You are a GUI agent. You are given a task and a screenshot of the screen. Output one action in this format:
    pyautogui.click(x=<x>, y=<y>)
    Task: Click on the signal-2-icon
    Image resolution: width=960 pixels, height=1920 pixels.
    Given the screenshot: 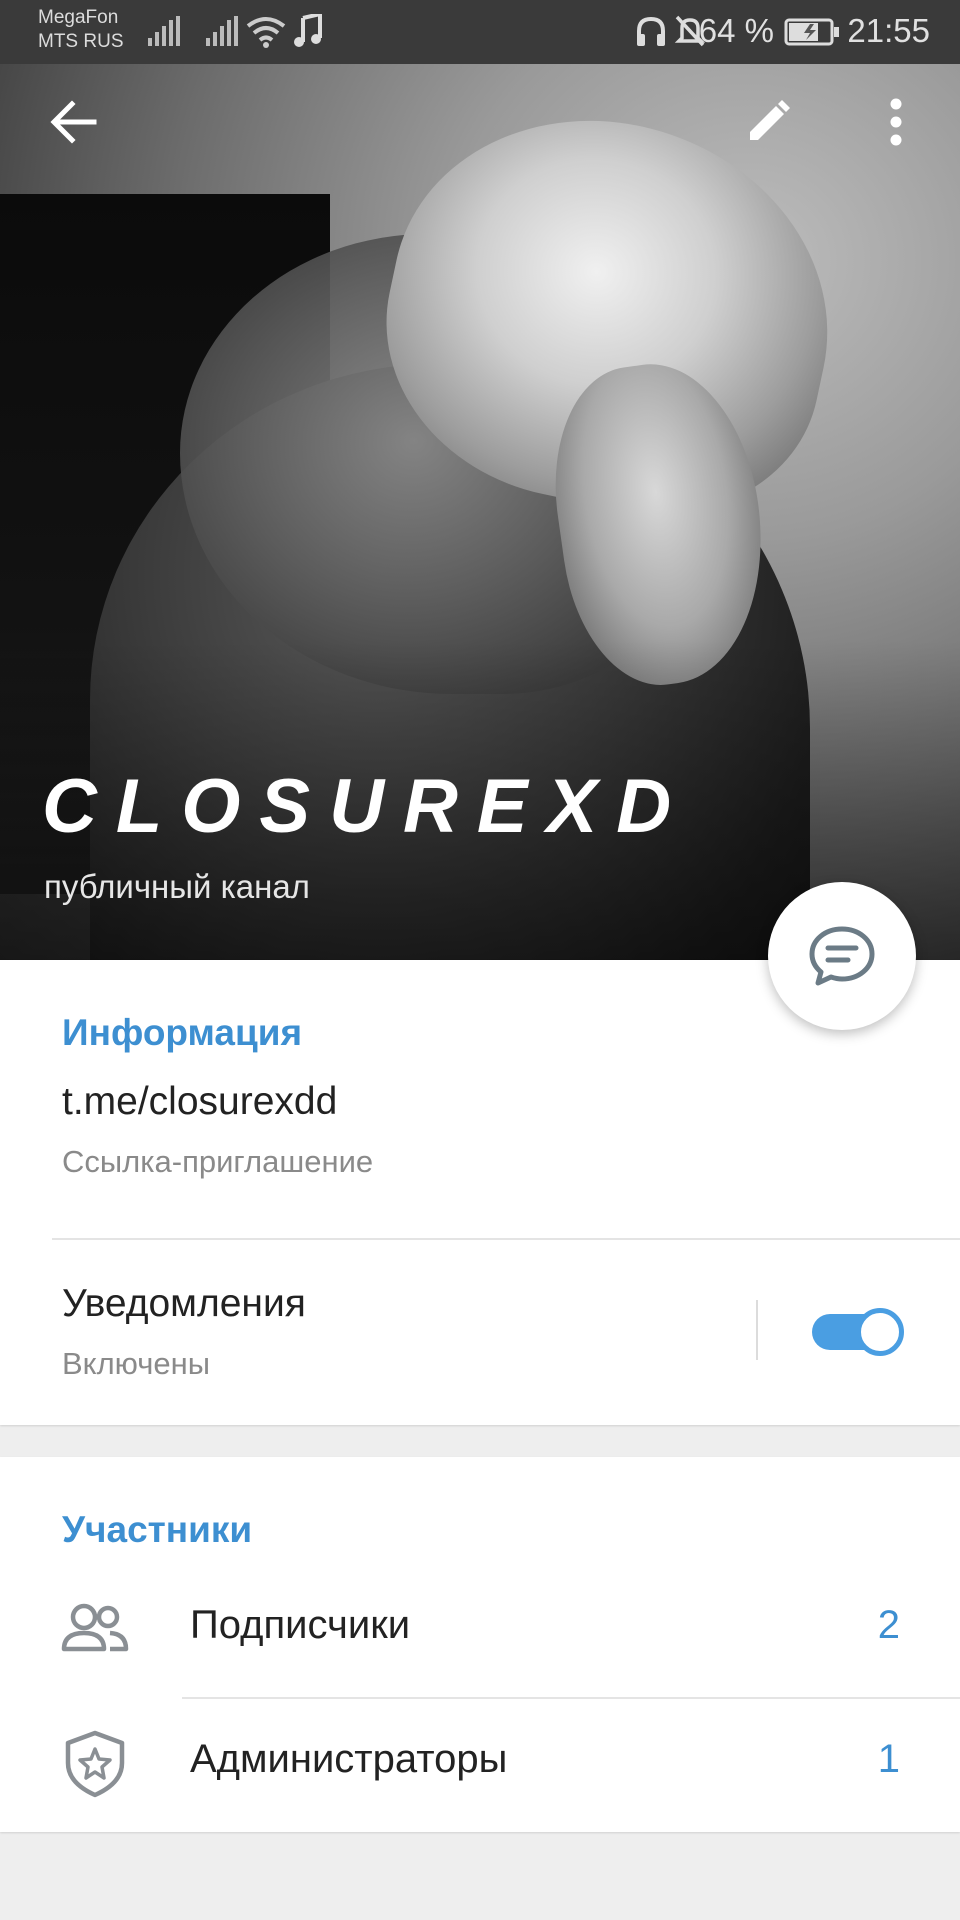 What is the action you would take?
    pyautogui.click(x=222, y=31)
    